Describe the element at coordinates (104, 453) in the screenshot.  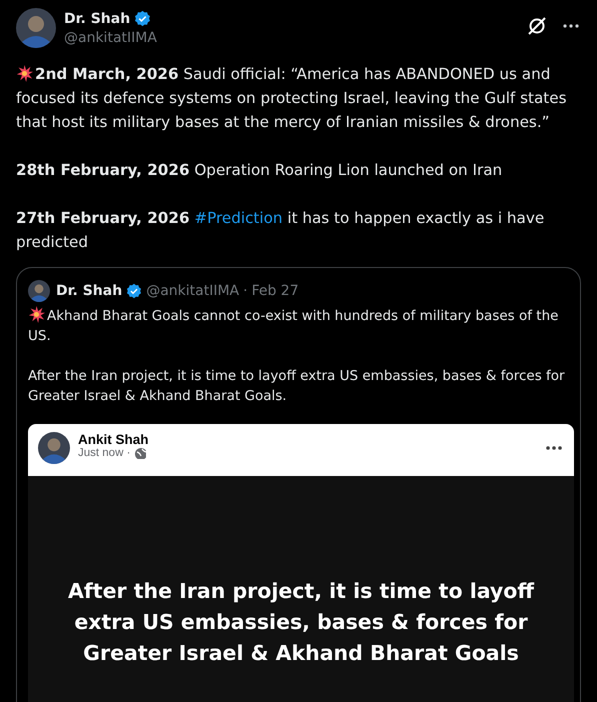
I see `post-time: Just now ·` at that location.